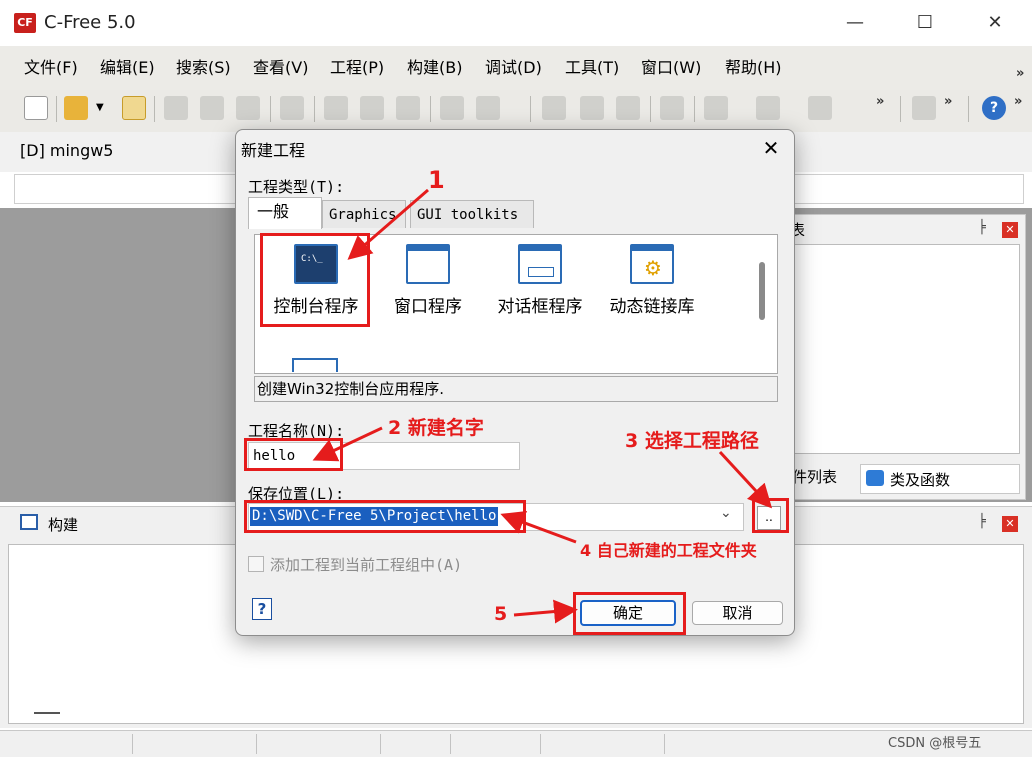 This screenshot has height=757, width=1032. Describe the element at coordinates (501, 614) in the screenshot. I see `annotation-5: 5` at that location.